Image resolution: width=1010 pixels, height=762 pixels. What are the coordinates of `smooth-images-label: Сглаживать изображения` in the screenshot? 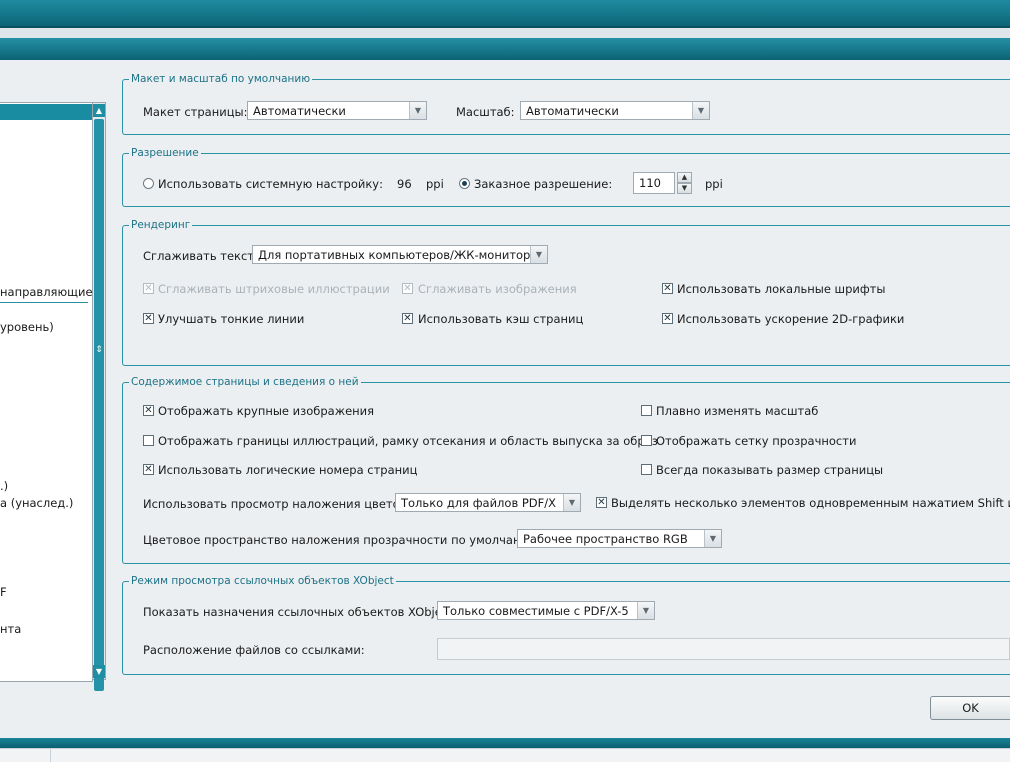 It's located at (497, 289).